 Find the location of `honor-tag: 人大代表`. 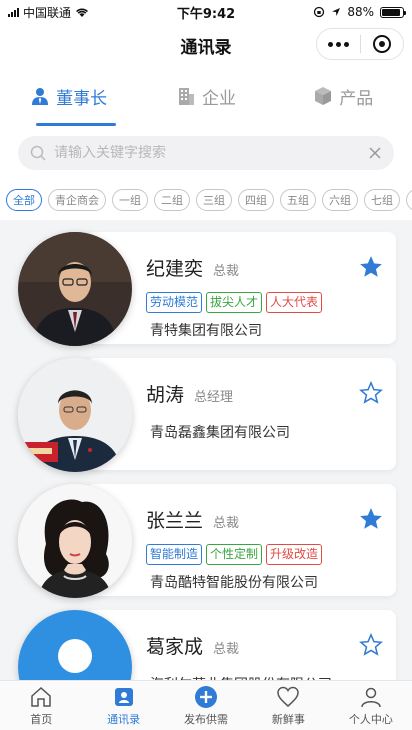

honor-tag: 人大代表 is located at coordinates (294, 302).